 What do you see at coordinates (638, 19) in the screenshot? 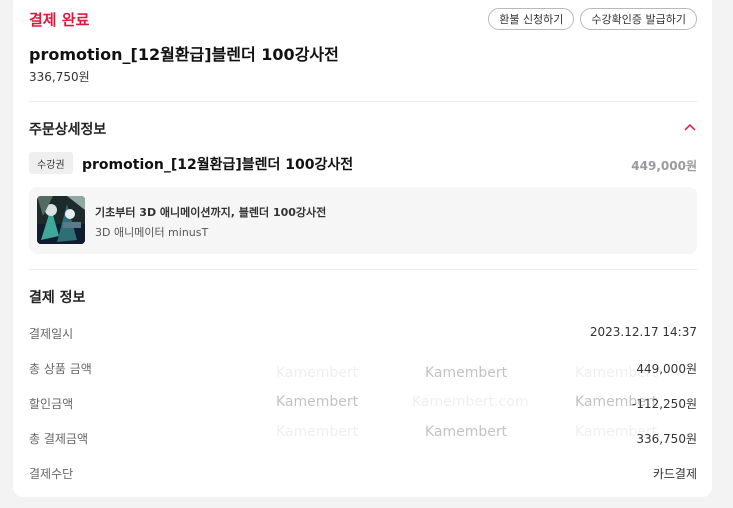
I see `certificate-issue-button: 수강확인증 발급하기` at bounding box center [638, 19].